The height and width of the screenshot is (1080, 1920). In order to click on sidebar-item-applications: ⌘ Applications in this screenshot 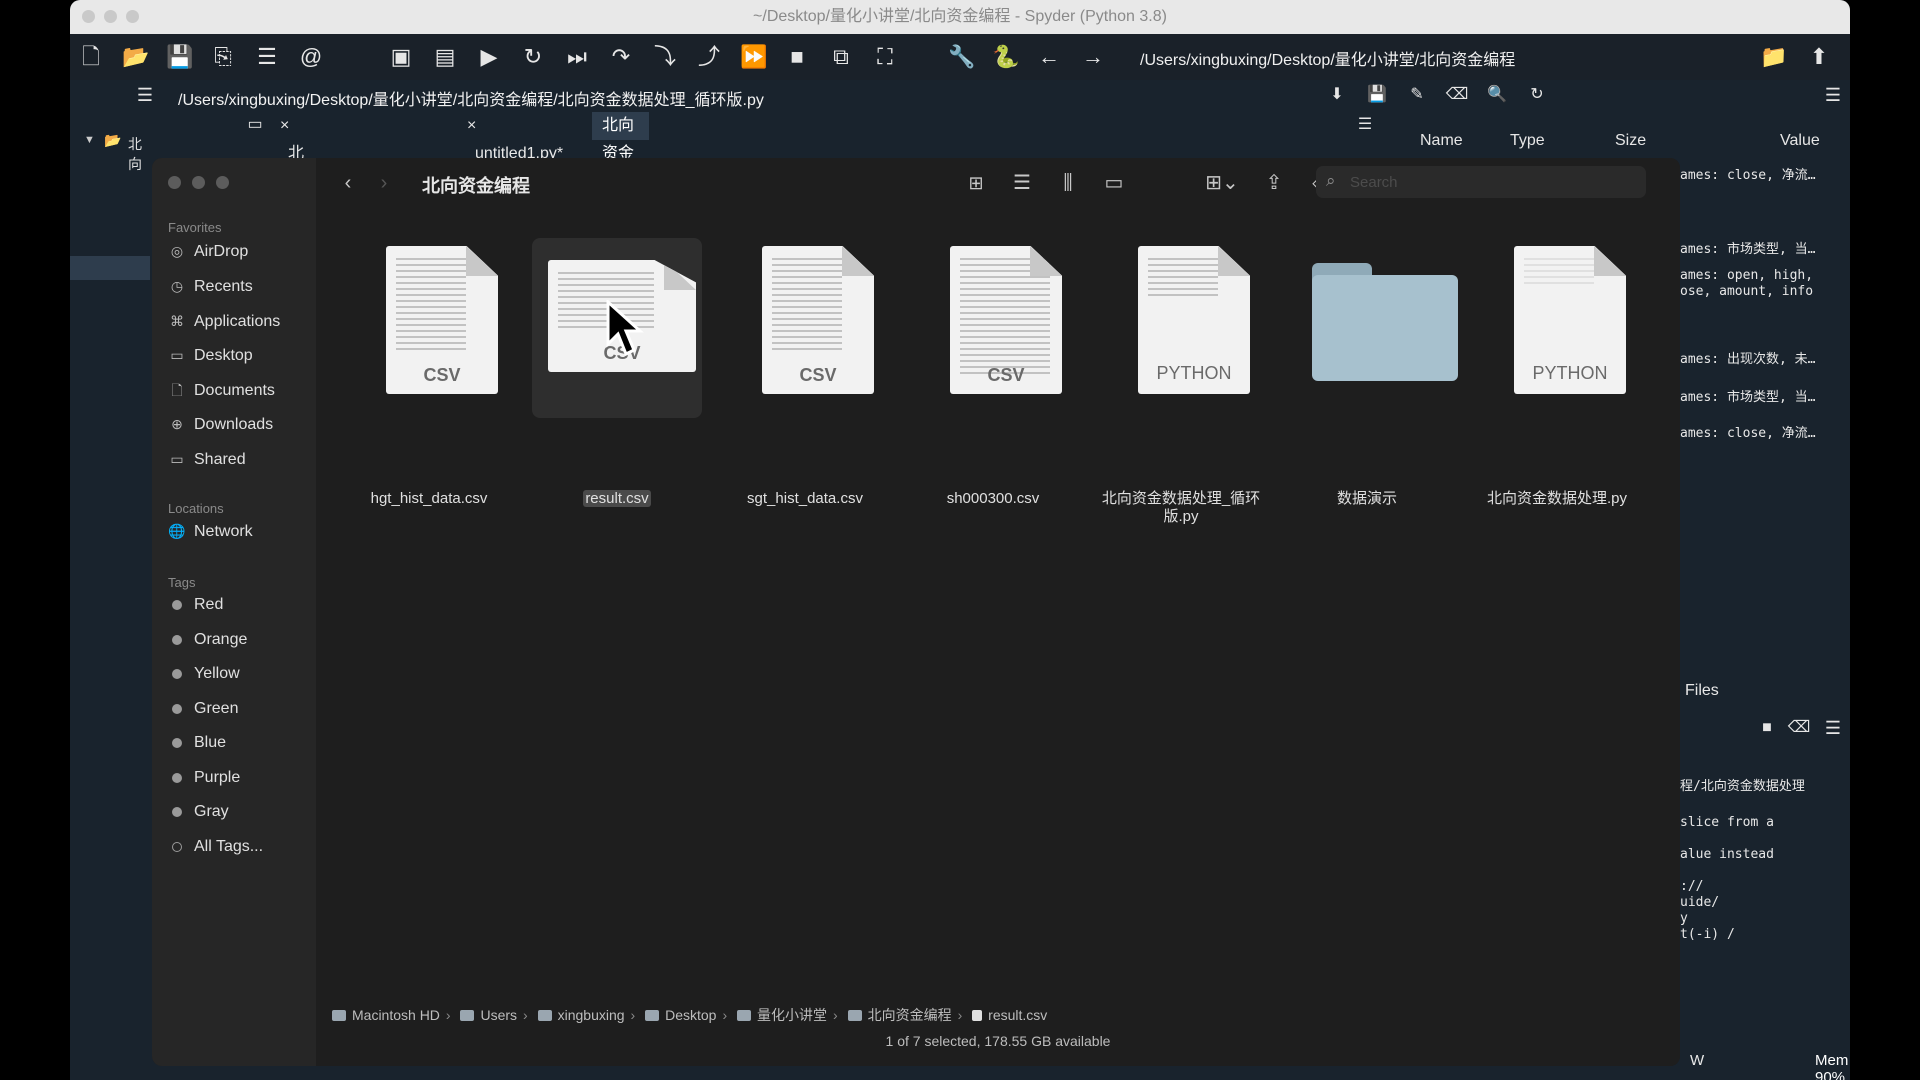, I will do `click(224, 321)`.